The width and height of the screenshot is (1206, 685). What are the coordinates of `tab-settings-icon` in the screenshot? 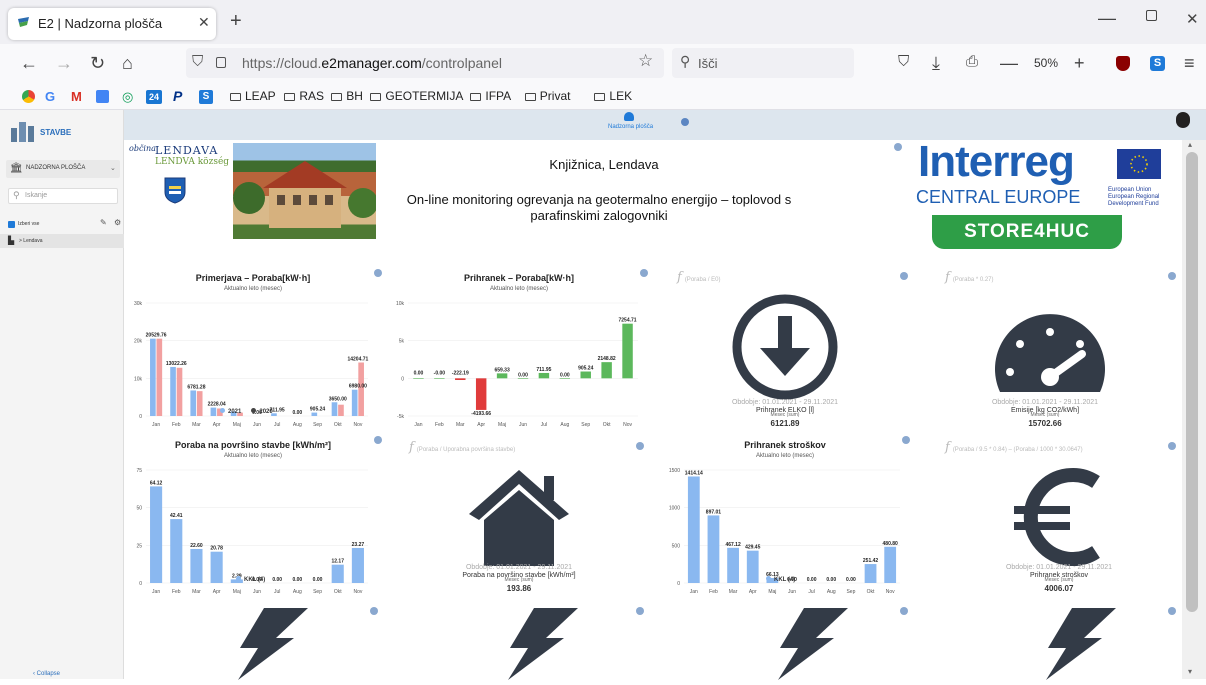 It's located at (685, 122).